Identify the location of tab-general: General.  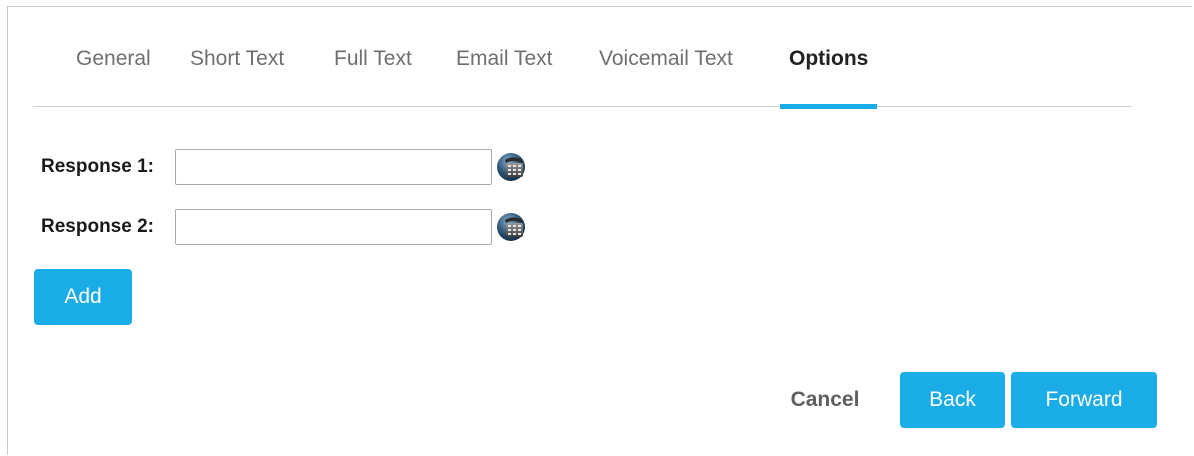
(113, 75).